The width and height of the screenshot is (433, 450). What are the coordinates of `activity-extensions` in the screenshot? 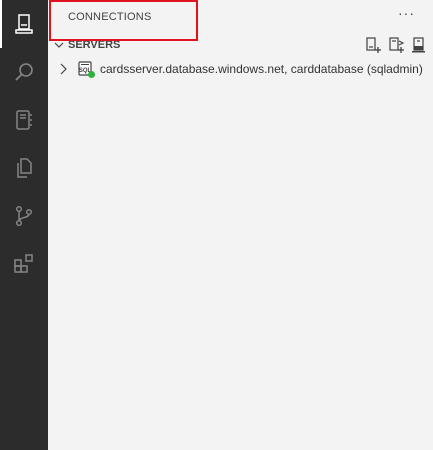 It's located at (24, 264).